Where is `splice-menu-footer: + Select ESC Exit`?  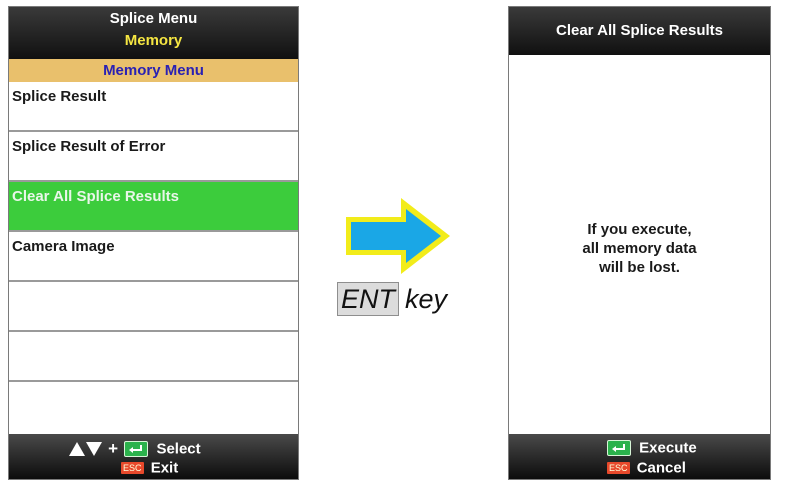 splice-menu-footer: + Select ESC Exit is located at coordinates (153, 456).